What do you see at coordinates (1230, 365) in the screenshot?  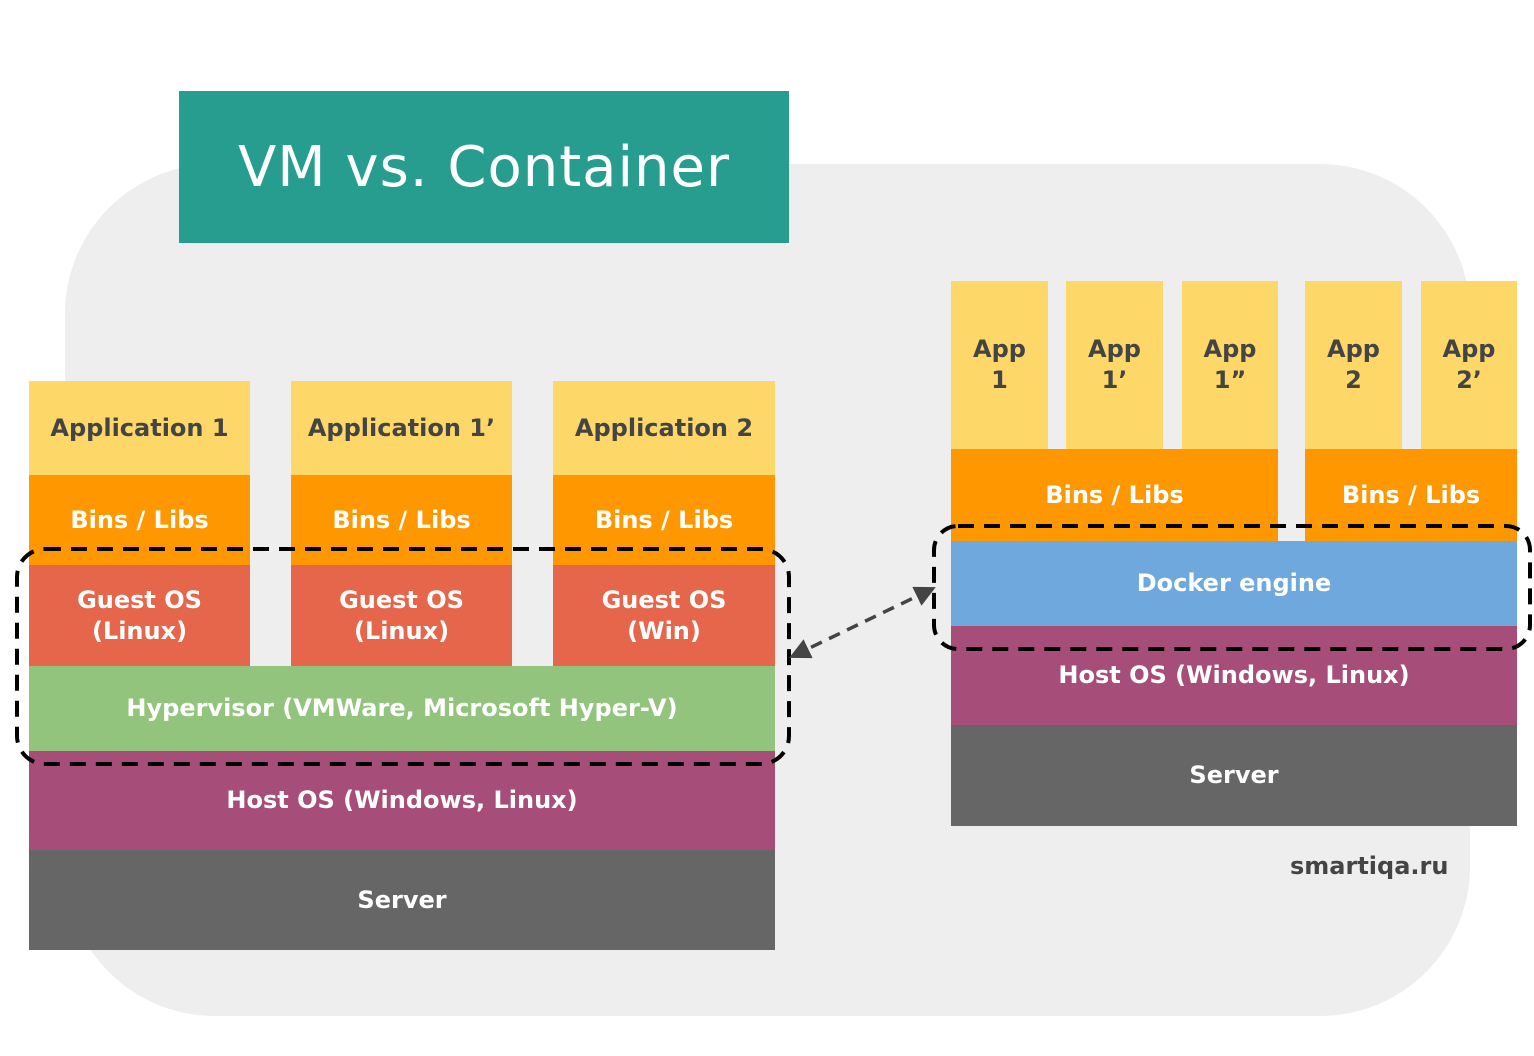 I see `container-app-block: App 1”` at bounding box center [1230, 365].